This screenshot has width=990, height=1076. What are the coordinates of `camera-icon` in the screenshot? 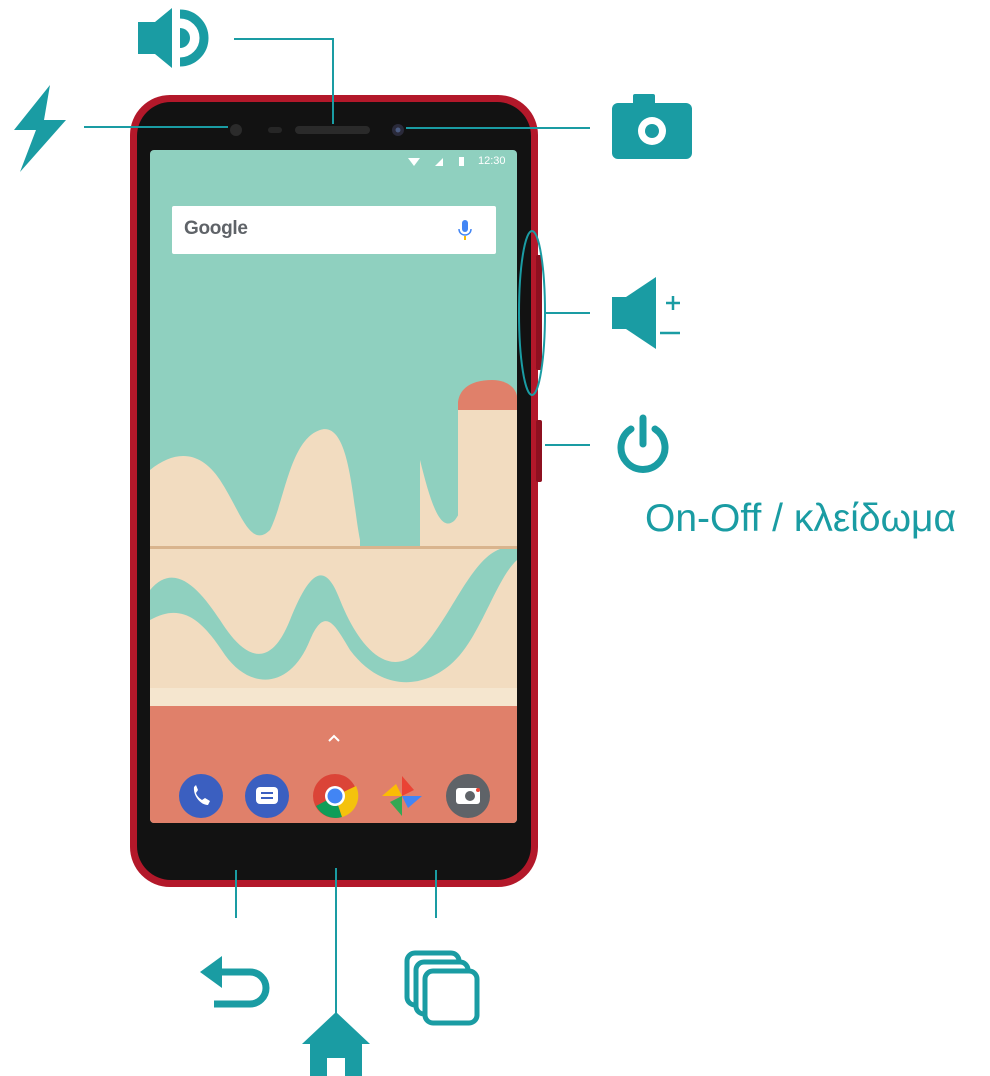 It's located at (652, 126).